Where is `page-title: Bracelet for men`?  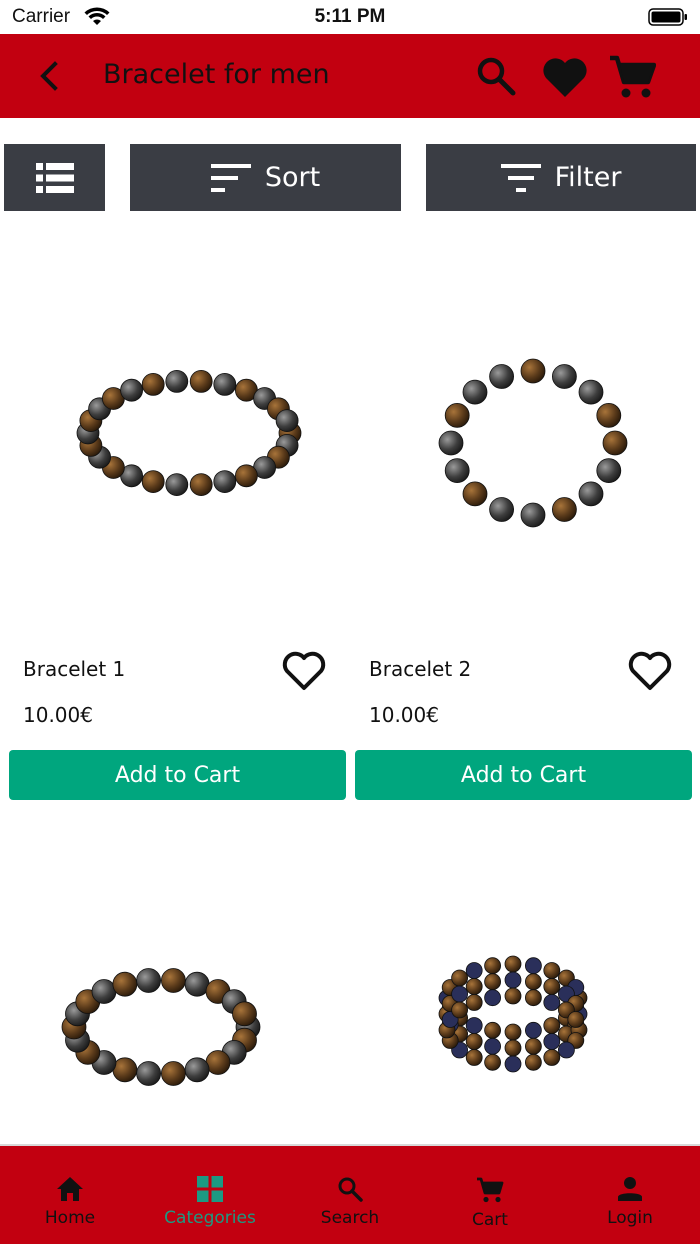
page-title: Bracelet for men is located at coordinates (216, 74).